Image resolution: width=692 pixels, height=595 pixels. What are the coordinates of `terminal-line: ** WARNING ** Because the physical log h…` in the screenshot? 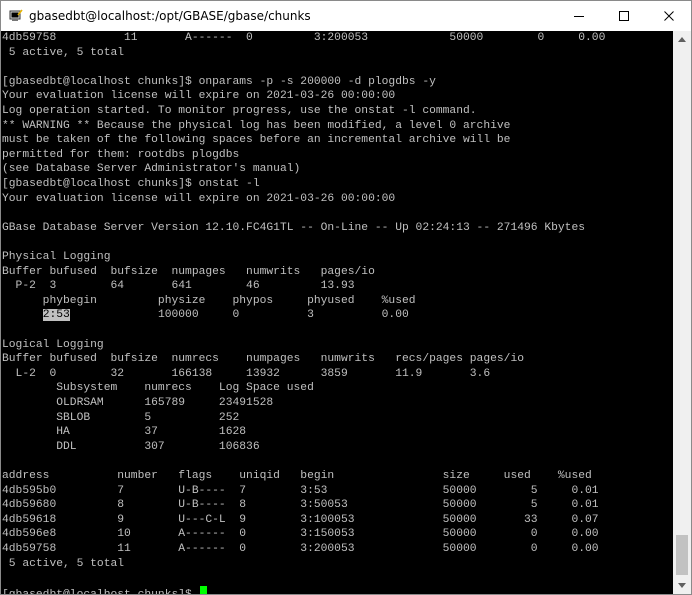 It's located at (256, 125).